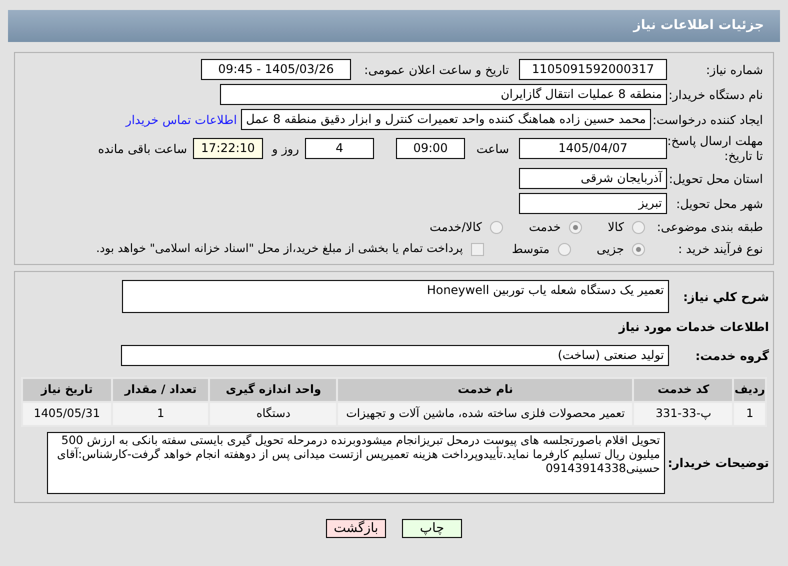 The height and width of the screenshot is (566, 788). What do you see at coordinates (593, 69) in the screenshot?
I see `need-number-field: 1105091592000317` at bounding box center [593, 69].